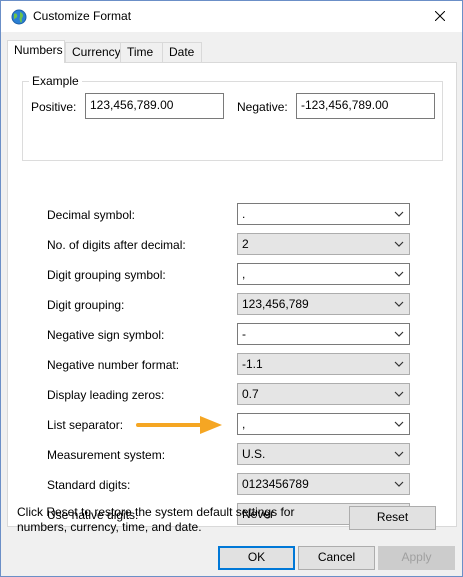 Image resolution: width=463 pixels, height=577 pixels. What do you see at coordinates (113, 365) in the screenshot?
I see `negative-number-format-label: Negative number format:` at bounding box center [113, 365].